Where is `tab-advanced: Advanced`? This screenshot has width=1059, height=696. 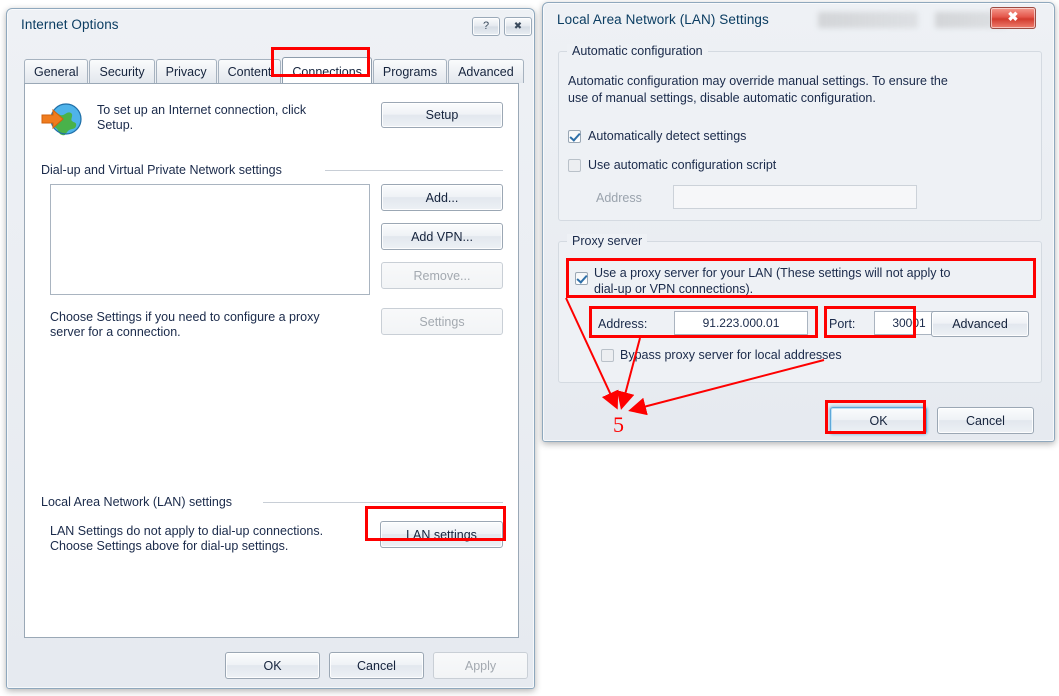 tab-advanced: Advanced is located at coordinates (486, 71).